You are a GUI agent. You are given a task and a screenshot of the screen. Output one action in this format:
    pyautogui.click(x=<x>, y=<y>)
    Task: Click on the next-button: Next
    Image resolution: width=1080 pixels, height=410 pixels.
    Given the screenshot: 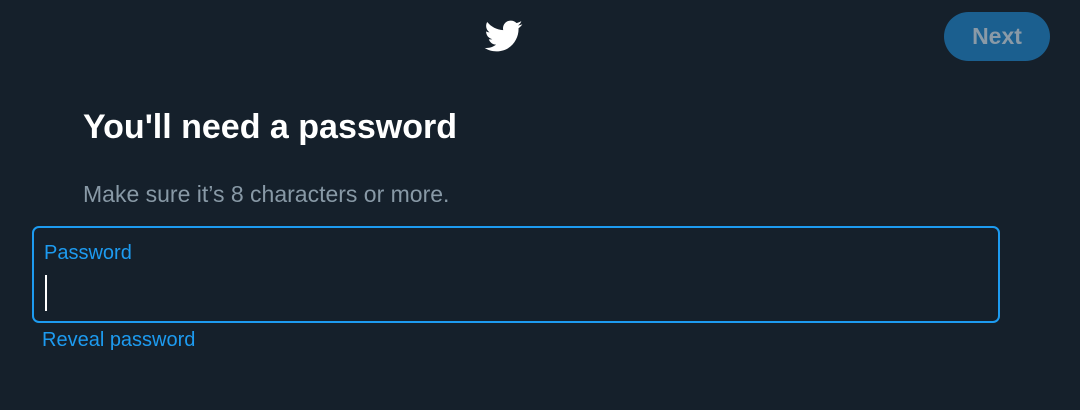 What is the action you would take?
    pyautogui.click(x=997, y=36)
    